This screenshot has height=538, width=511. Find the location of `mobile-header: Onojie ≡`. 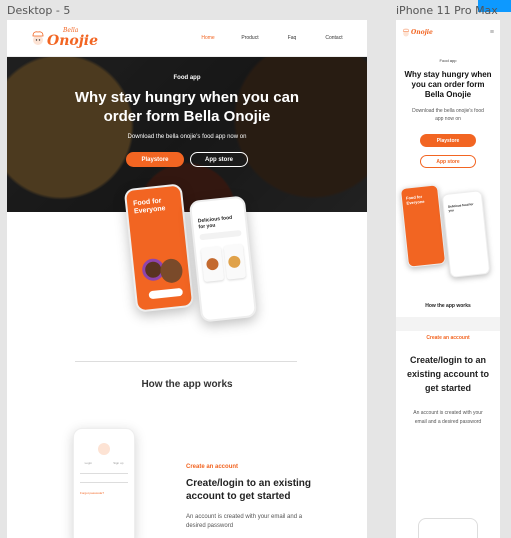

mobile-header: Onojie ≡ is located at coordinates (448, 32).